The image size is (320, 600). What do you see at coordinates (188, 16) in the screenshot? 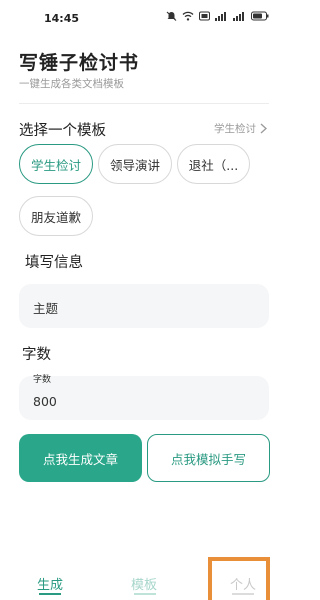
I see `wifi-icon` at bounding box center [188, 16].